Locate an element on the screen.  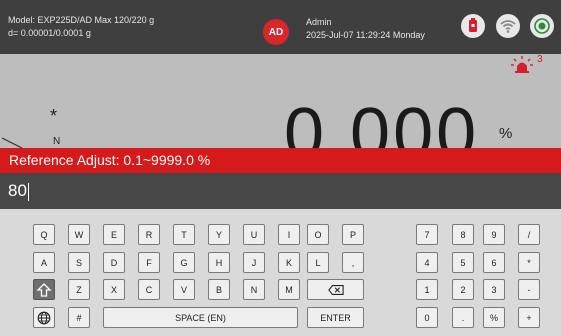
stability-mark: * is located at coordinates (54, 116).